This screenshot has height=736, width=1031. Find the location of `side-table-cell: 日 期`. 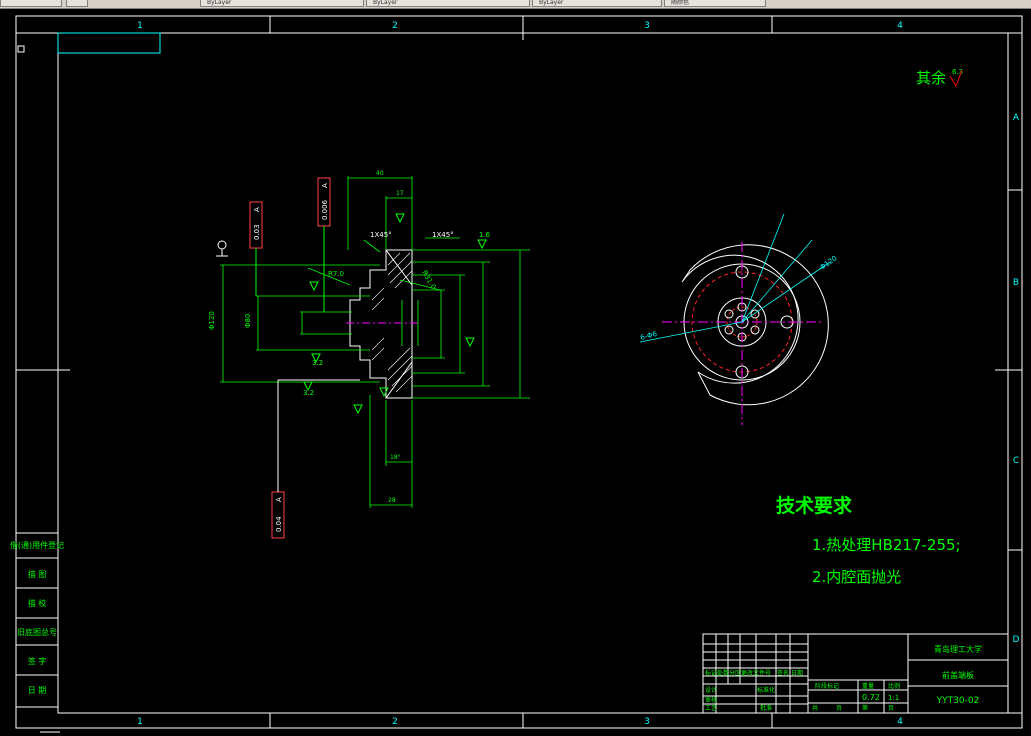

side-table-cell: 日 期 is located at coordinates (37, 690).